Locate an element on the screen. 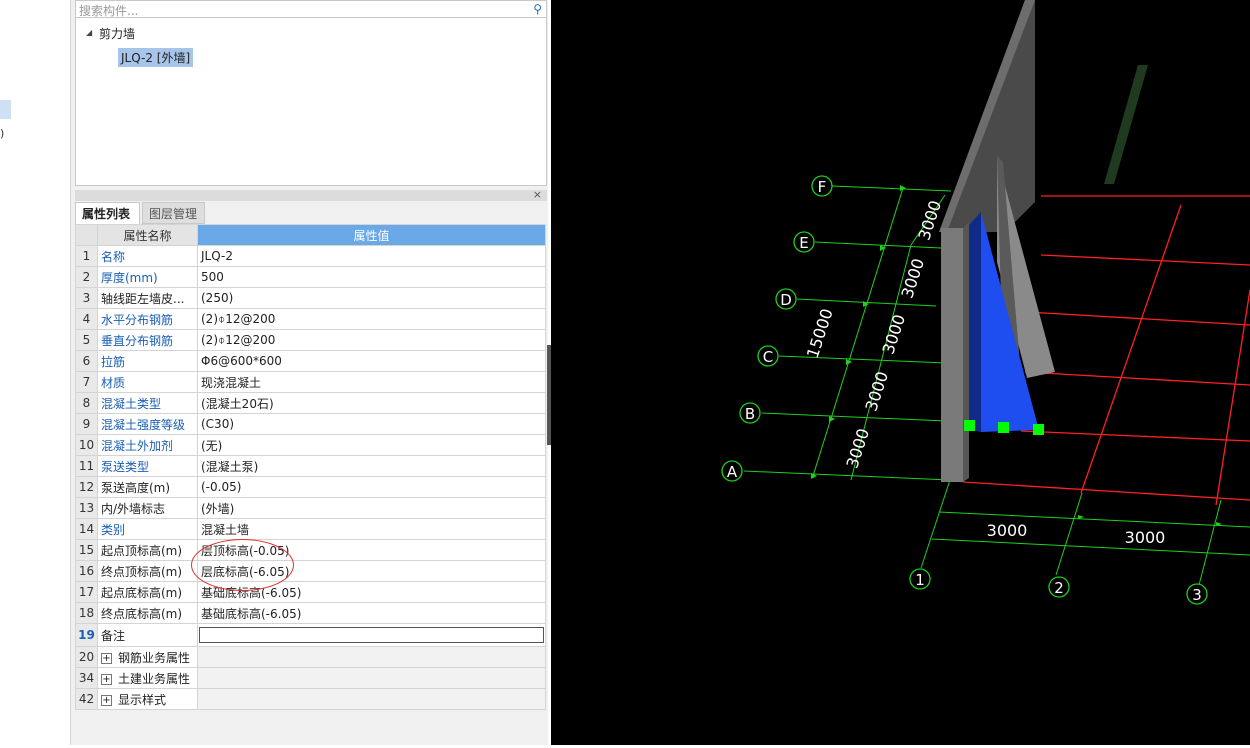 This screenshot has height=748, width=1250. row-index: 6 is located at coordinates (86, 361).